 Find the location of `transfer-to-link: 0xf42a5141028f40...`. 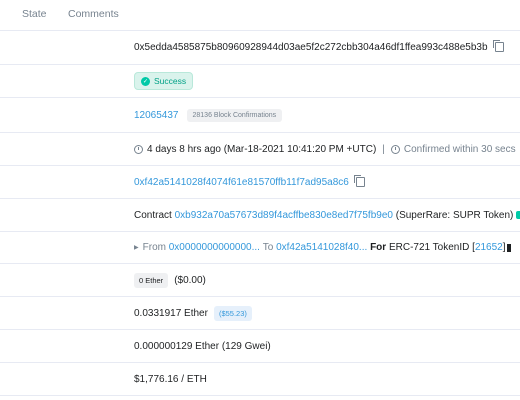

transfer-to-link: 0xf42a5141028f40... is located at coordinates (321, 247).